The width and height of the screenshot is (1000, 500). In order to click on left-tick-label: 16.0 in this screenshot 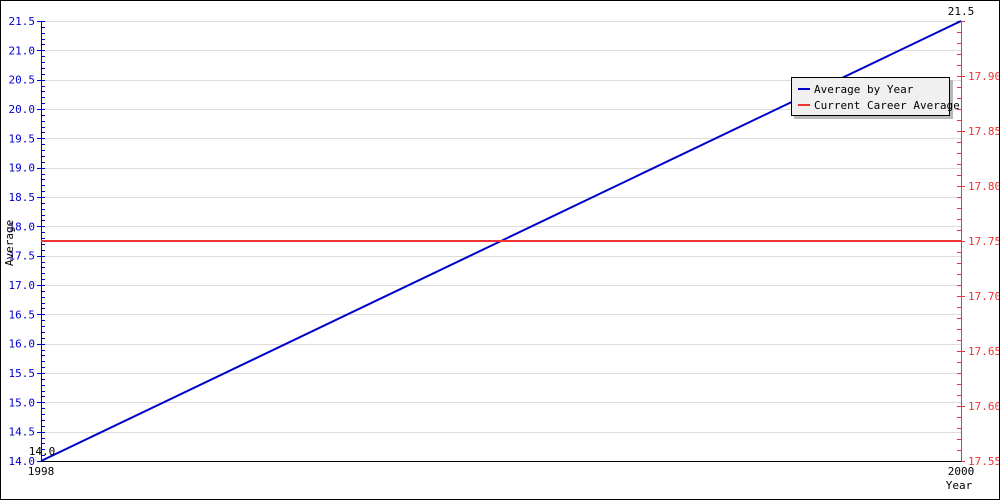, I will do `click(22, 344)`.